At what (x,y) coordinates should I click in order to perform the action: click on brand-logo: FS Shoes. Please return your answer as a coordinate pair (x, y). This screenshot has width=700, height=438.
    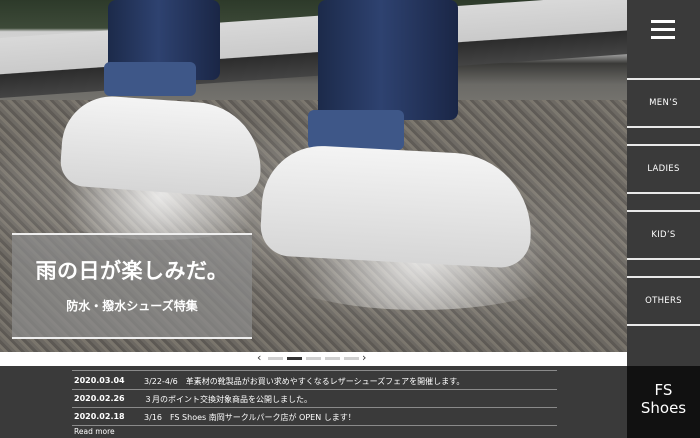
    Looking at the image, I should click on (663, 402).